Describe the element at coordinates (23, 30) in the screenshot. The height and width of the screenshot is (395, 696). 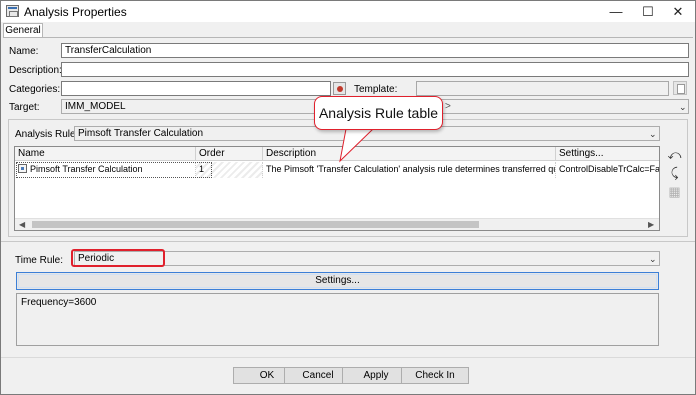
I see `tab-general: General` at that location.